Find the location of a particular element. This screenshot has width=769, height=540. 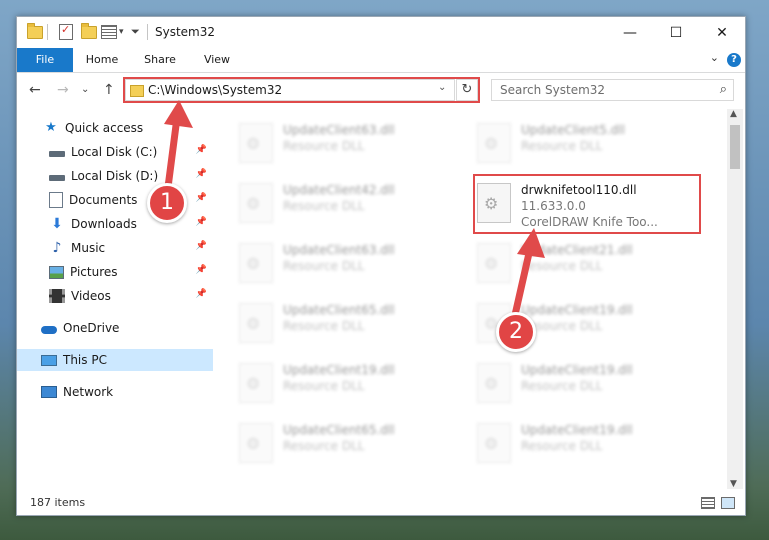

sidebar-item-label: Documents is located at coordinates (103, 200).